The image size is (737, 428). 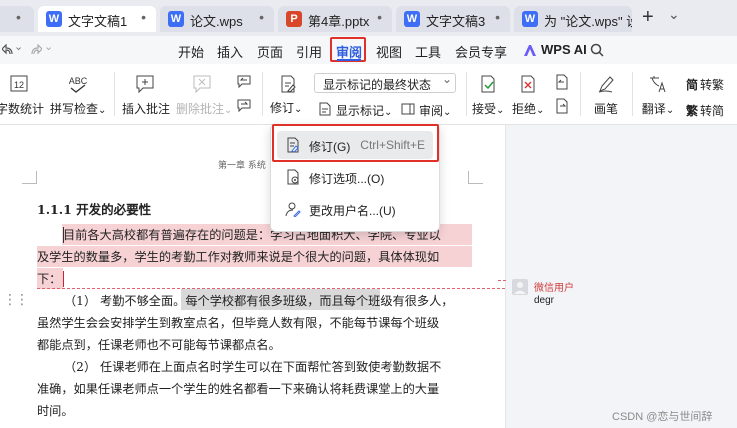 I want to click on svg-text: ABC, so click(x=78, y=81).